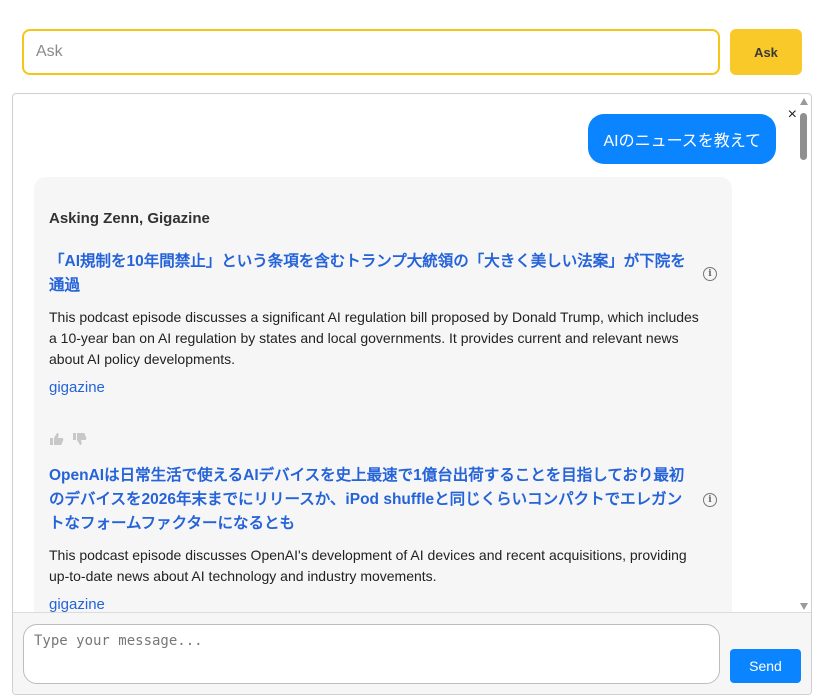 This screenshot has width=829, height=700. Describe the element at coordinates (682, 139) in the screenshot. I see `user-message-bubble: AIのニュースを教えて` at that location.